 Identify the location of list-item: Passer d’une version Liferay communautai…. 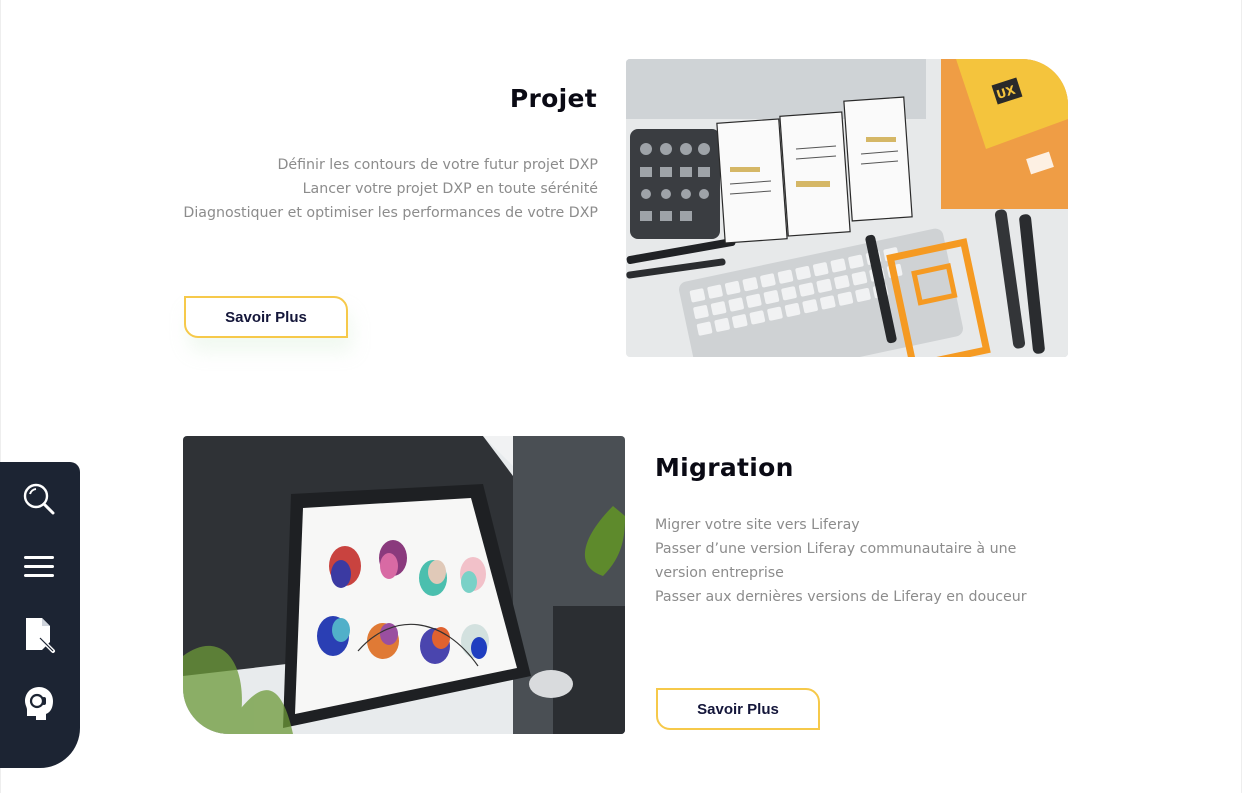
(836, 561).